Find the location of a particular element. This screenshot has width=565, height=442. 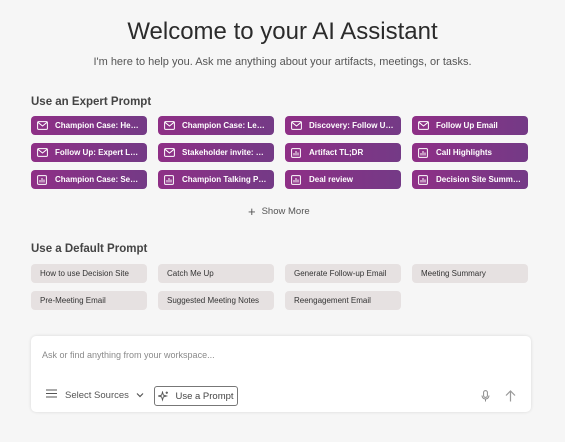

default-prompt-button: Generate Follow-up Email is located at coordinates (343, 273).